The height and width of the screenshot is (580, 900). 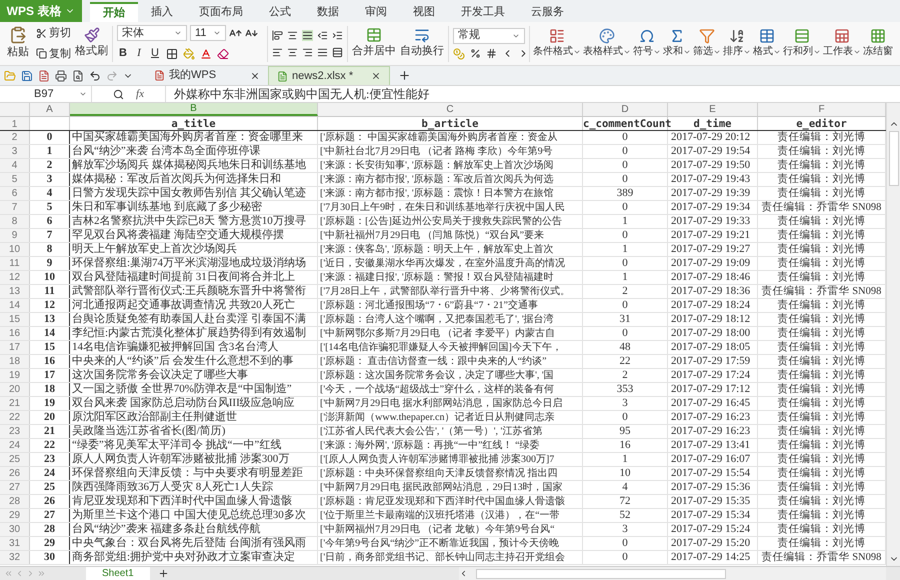 I want to click on format-painter-button: 格式刷, so click(x=91, y=43).